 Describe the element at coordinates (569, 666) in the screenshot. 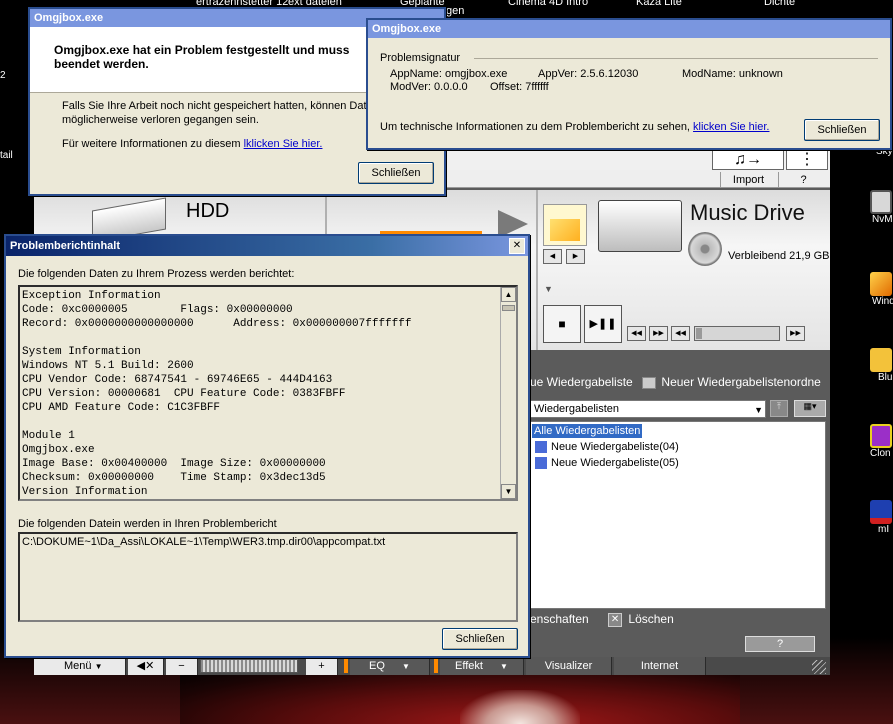

I see `visualizer-button: Visualizer` at that location.